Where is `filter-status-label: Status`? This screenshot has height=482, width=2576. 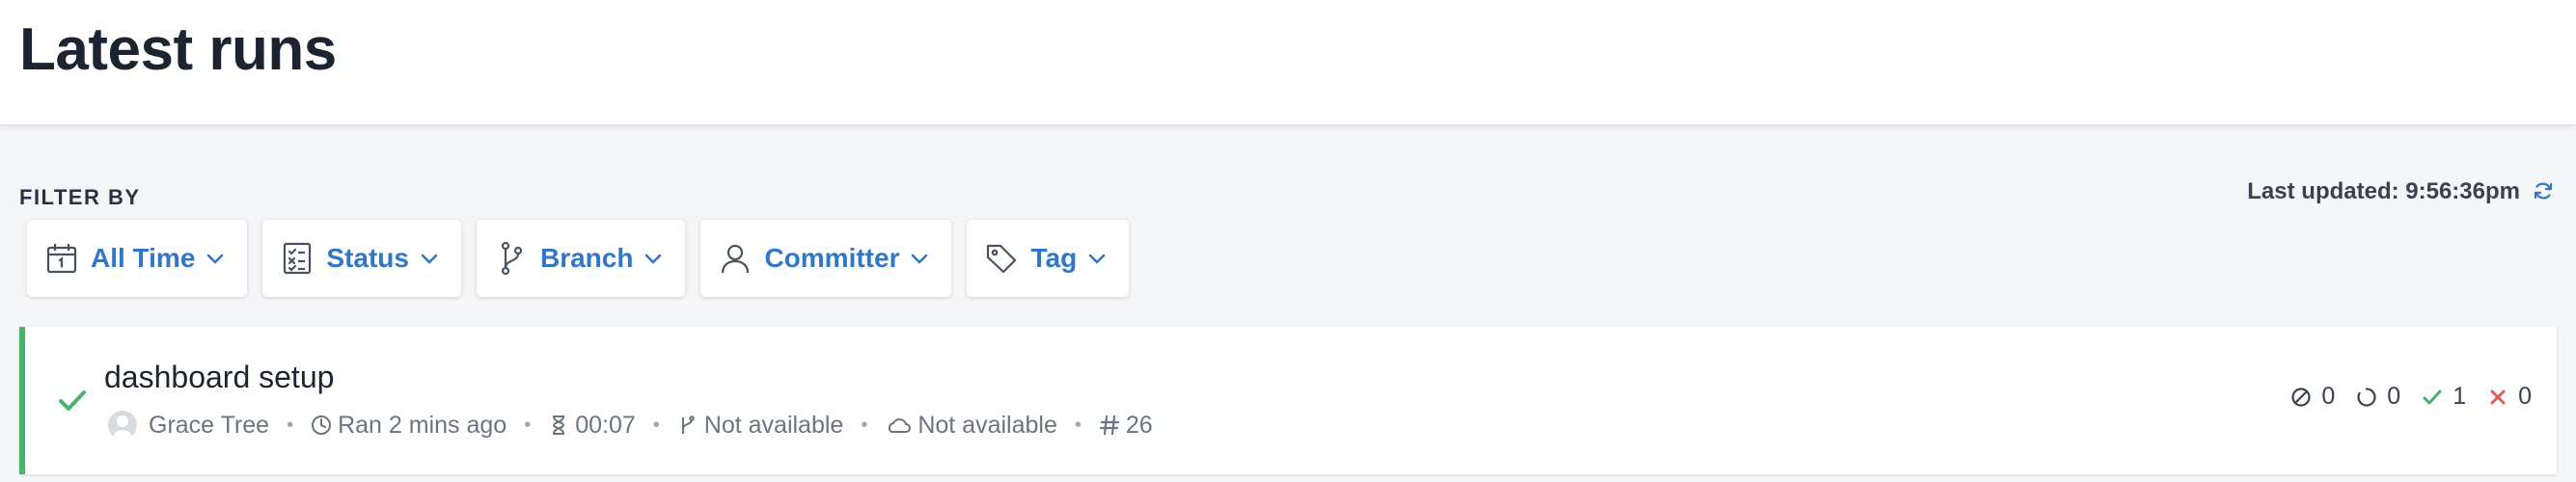
filter-status-label: Status is located at coordinates (368, 258).